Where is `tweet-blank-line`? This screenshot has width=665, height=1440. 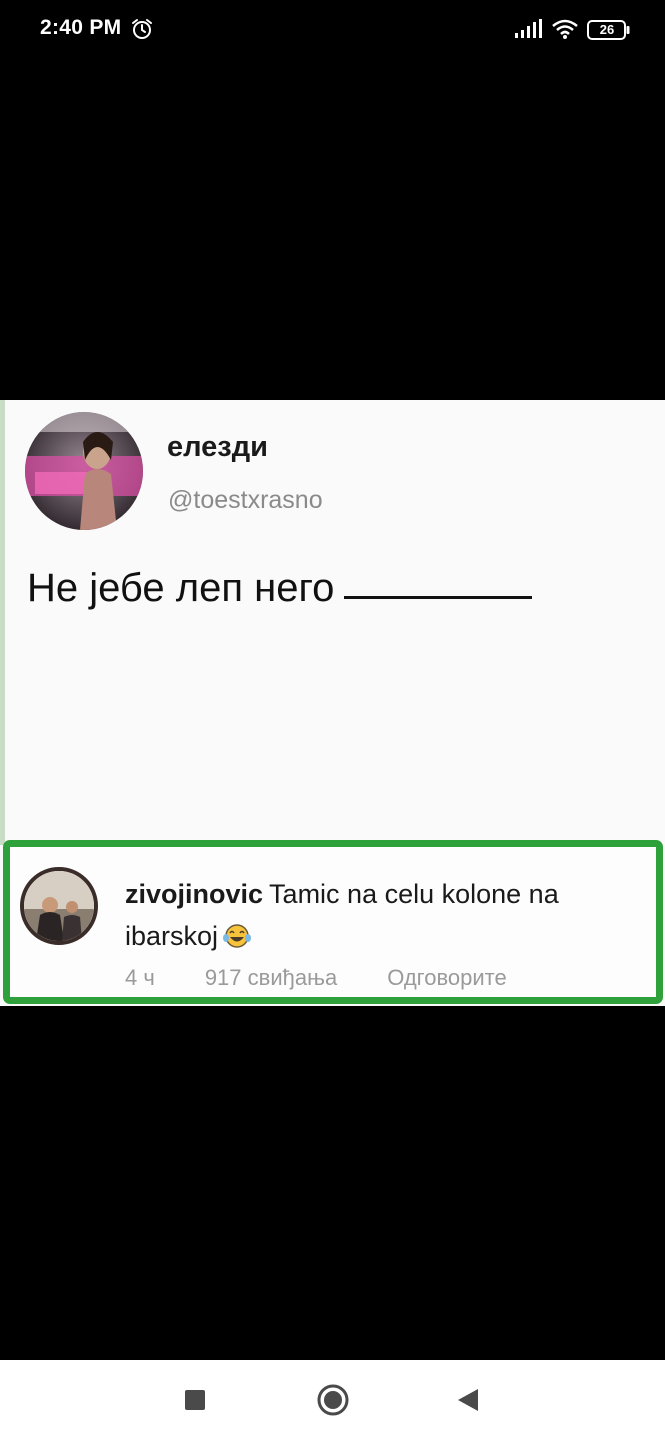 tweet-blank-line is located at coordinates (438, 597).